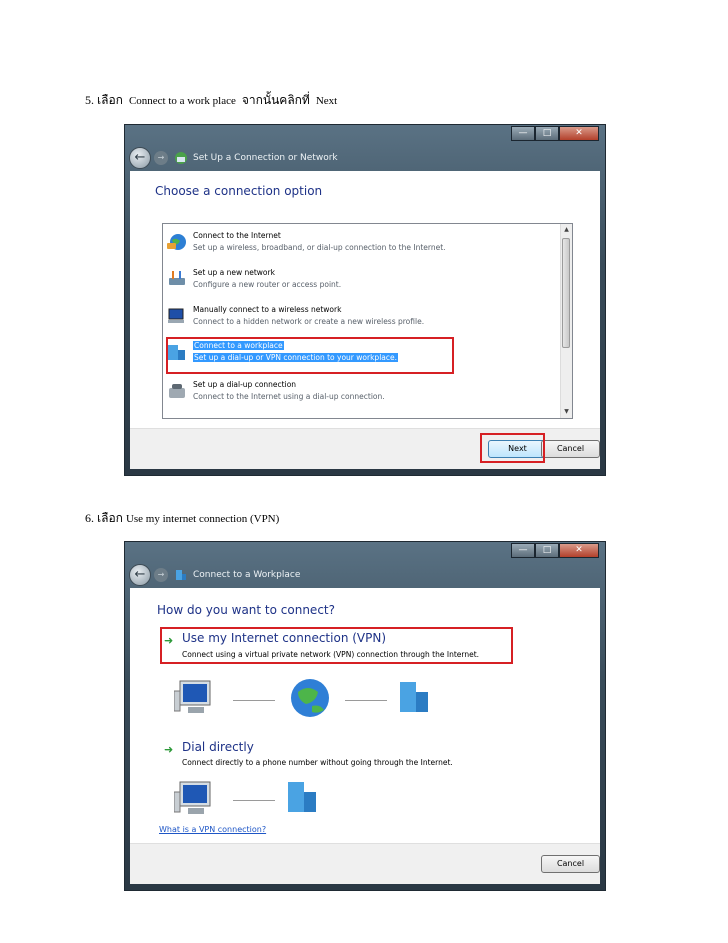 Image resolution: width=728 pixels, height=943 pixels. Describe the element at coordinates (181, 575) in the screenshot. I see `workplace-small-icon` at that location.